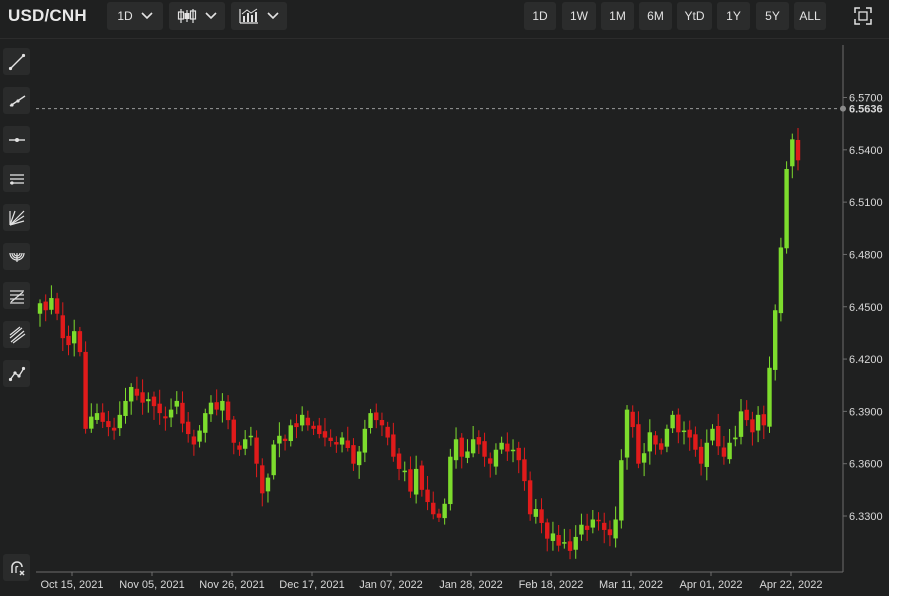 The width and height of the screenshot is (900, 601). What do you see at coordinates (843, 108) in the screenshot?
I see `last-price-marker` at bounding box center [843, 108].